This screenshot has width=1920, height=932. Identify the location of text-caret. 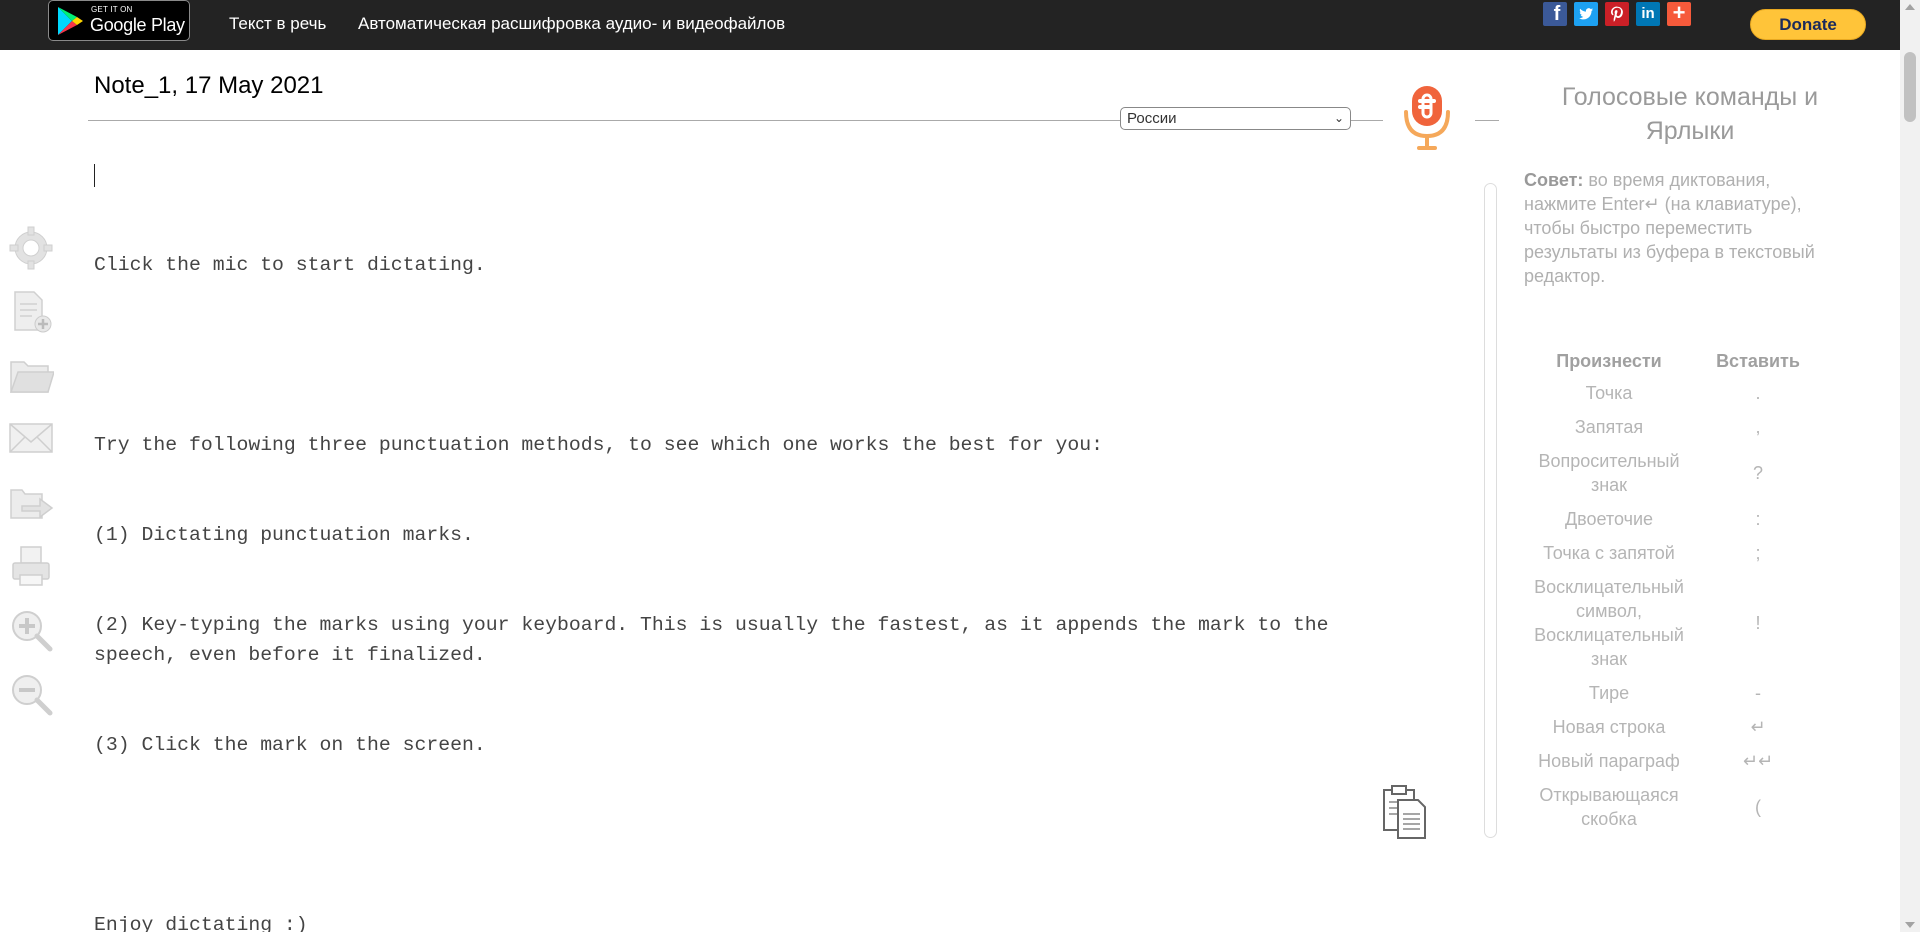
(94, 175).